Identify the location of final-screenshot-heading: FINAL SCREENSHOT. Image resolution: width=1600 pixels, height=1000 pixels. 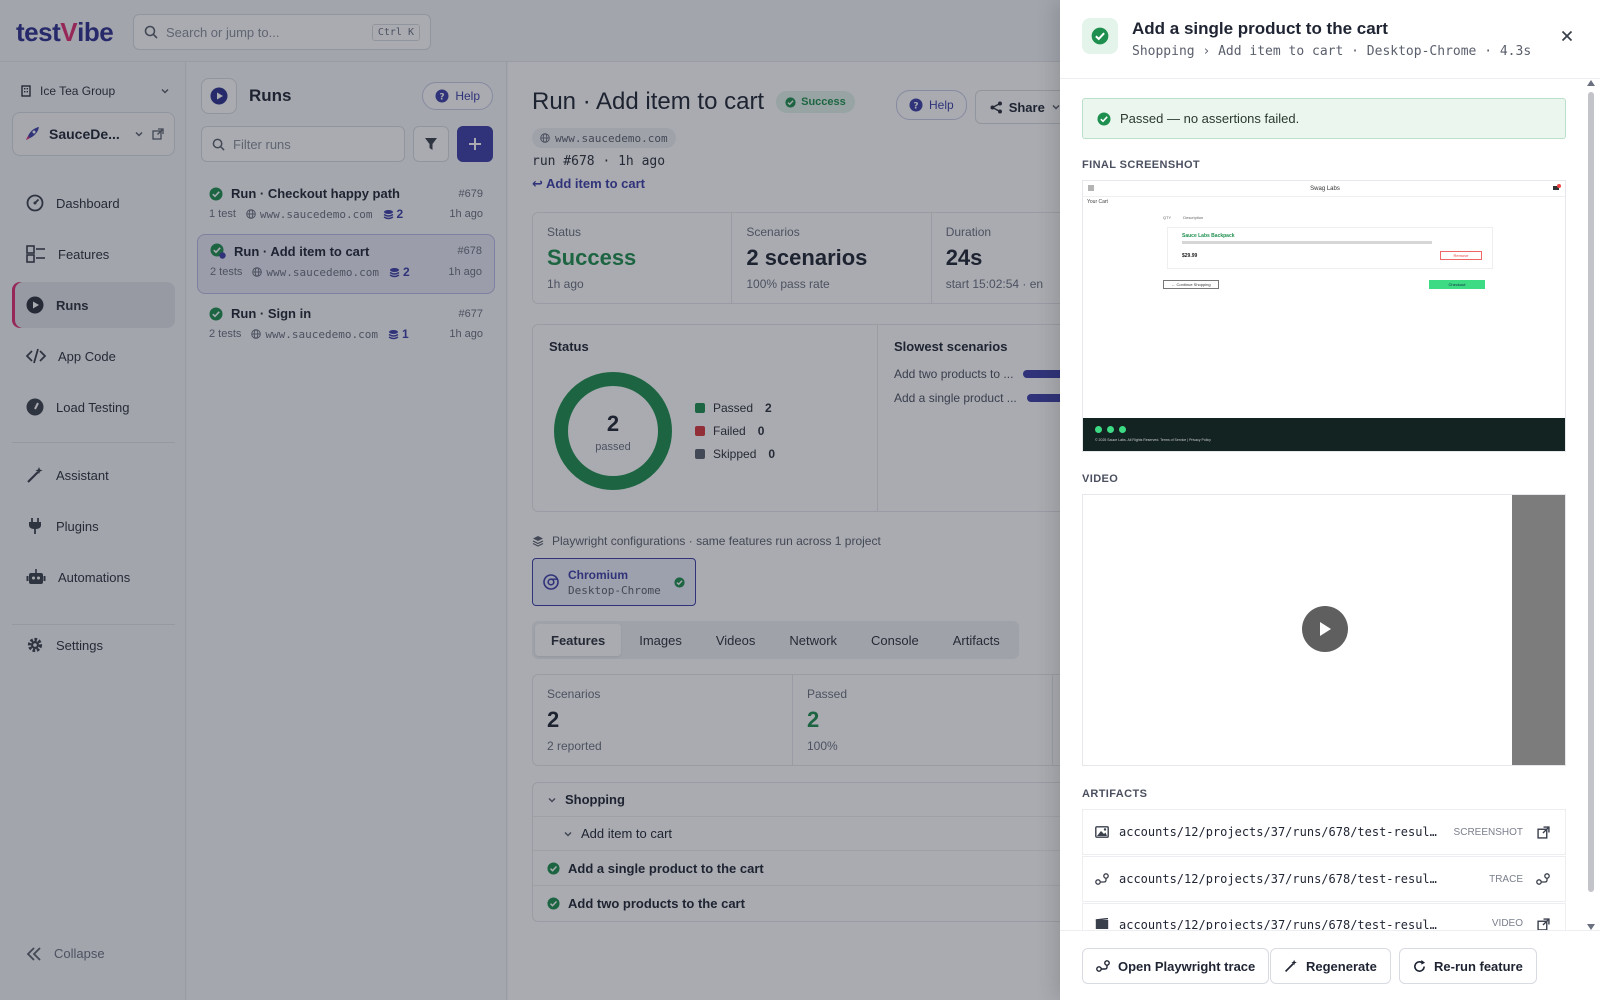
(1141, 165).